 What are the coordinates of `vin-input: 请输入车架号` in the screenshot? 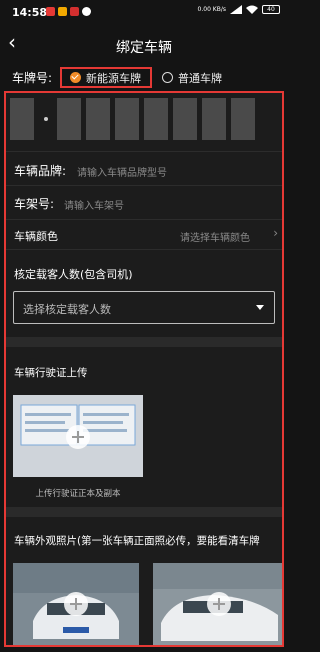 It's located at (94, 204).